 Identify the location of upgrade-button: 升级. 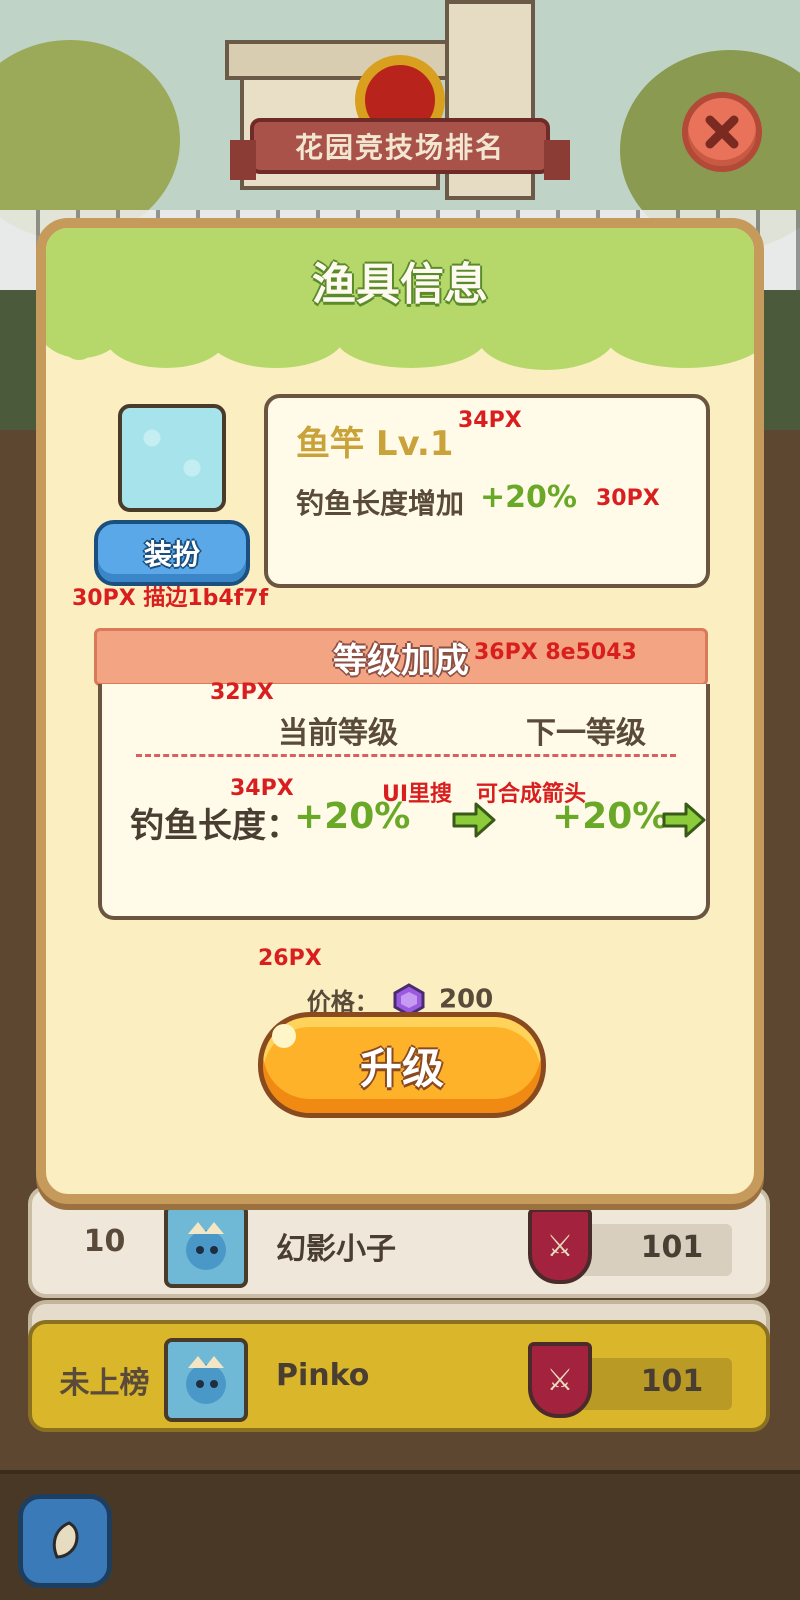
(402, 1065).